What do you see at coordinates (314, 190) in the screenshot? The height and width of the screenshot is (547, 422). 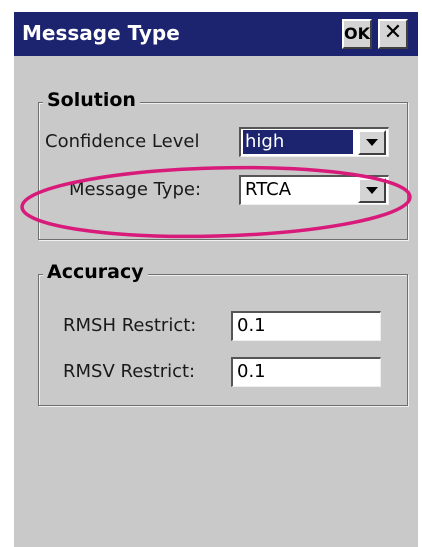 I see `message-type-dropdown: RTCA` at bounding box center [314, 190].